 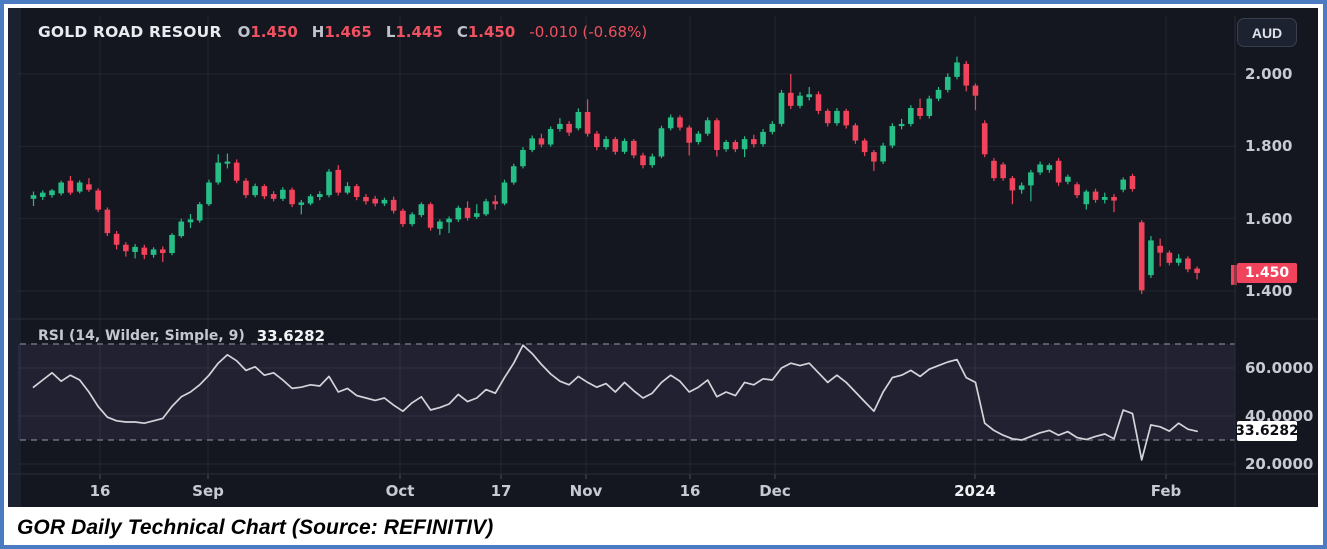 What do you see at coordinates (1279, 368) in the screenshot?
I see `rsi-tick-label: 60.0000` at bounding box center [1279, 368].